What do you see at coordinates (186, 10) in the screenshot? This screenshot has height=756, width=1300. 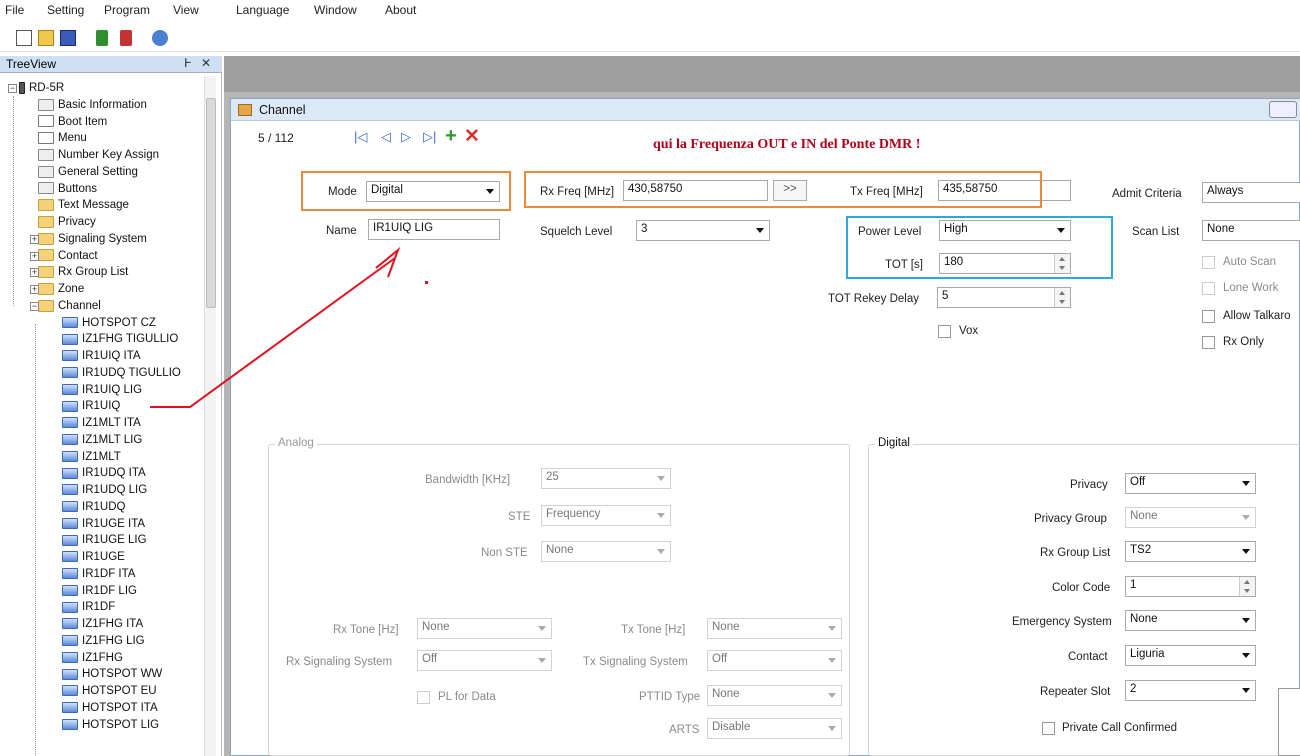 I see `menu-view: View` at bounding box center [186, 10].